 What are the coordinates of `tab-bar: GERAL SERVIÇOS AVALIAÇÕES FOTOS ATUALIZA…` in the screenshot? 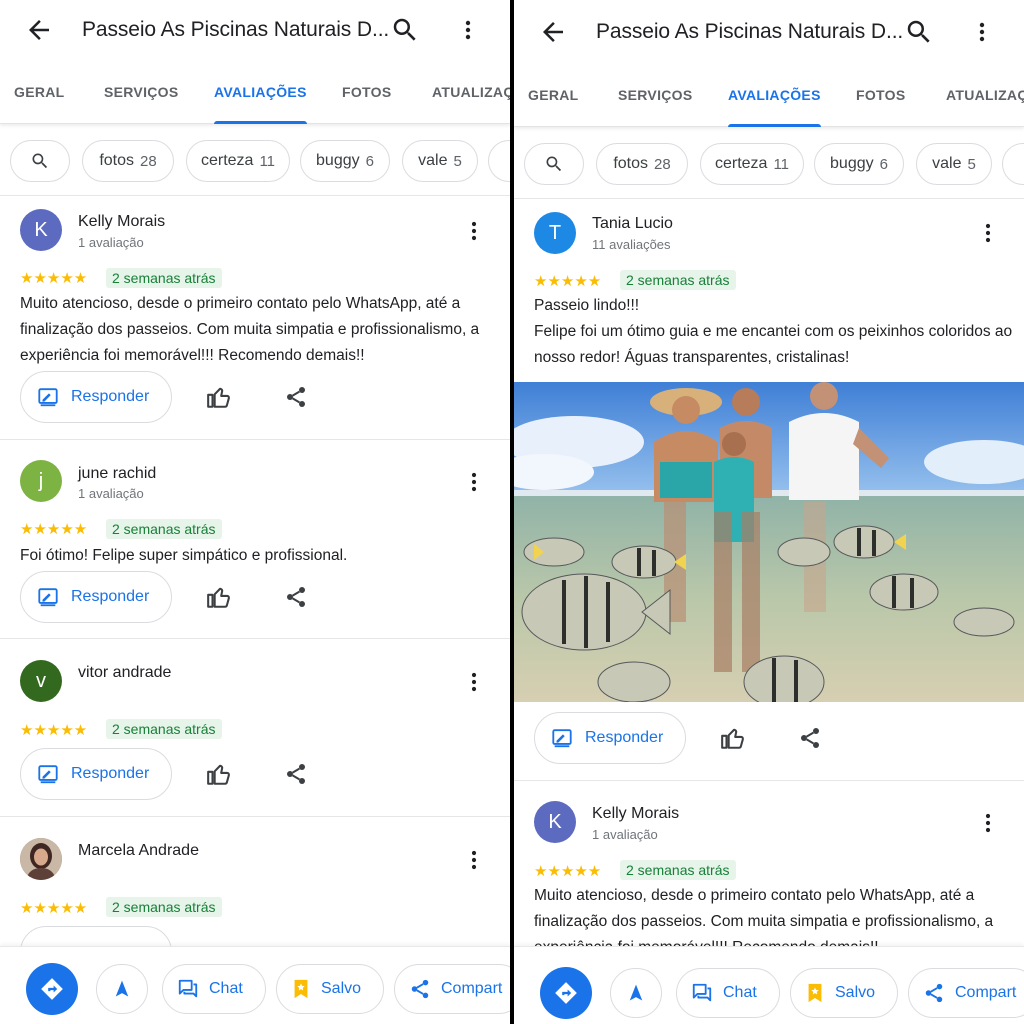 It's located at (255, 92).